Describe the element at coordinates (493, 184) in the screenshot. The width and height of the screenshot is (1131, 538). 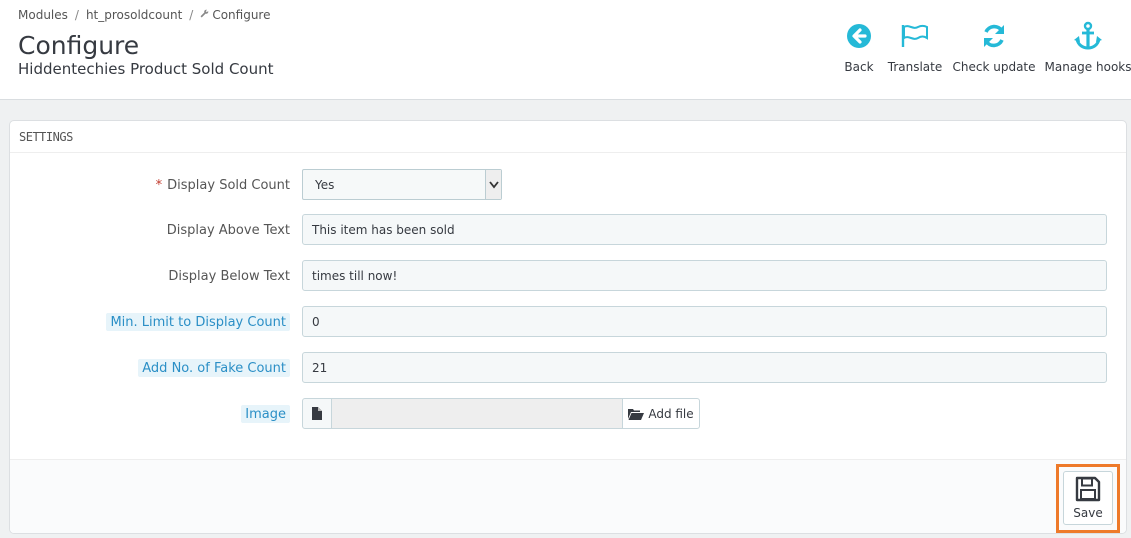
I see `chevron-down-icon` at that location.